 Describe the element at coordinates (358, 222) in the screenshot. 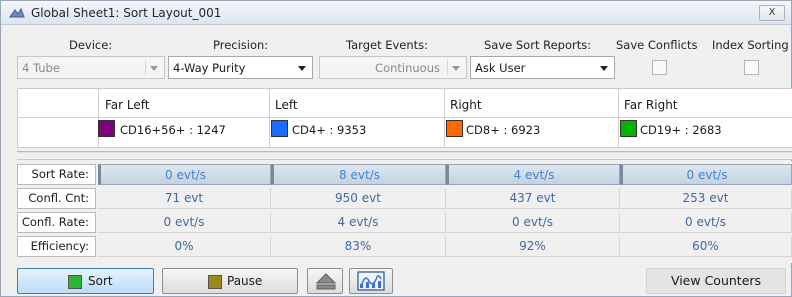

I see `confl-rate-left: 4 evt/s` at that location.